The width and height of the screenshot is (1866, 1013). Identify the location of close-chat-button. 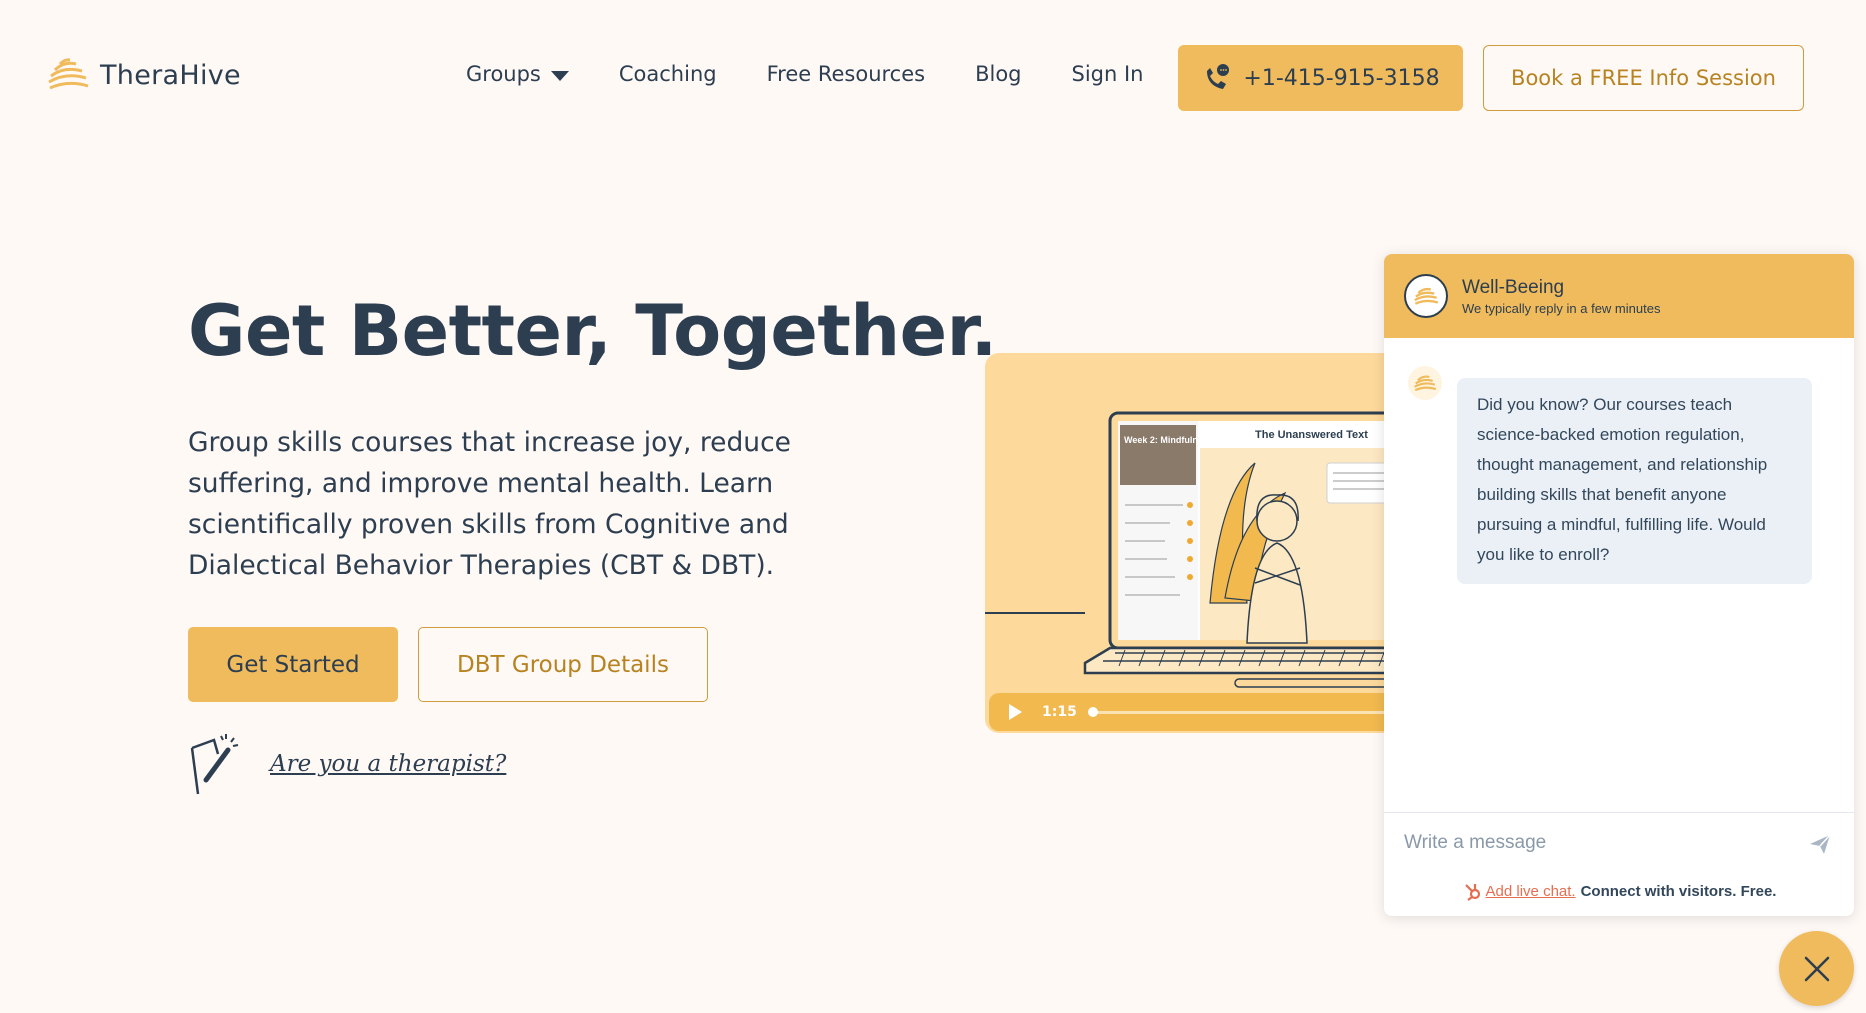
(1816, 968).